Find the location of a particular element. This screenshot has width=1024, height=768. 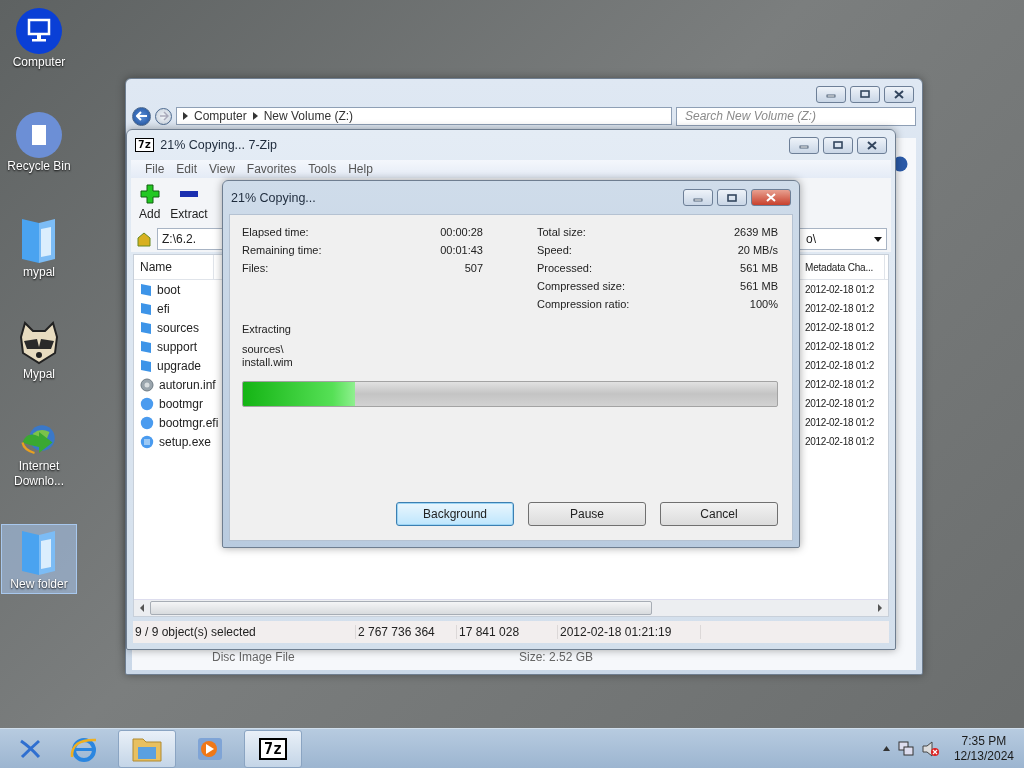

back-button is located at coordinates (141, 116).